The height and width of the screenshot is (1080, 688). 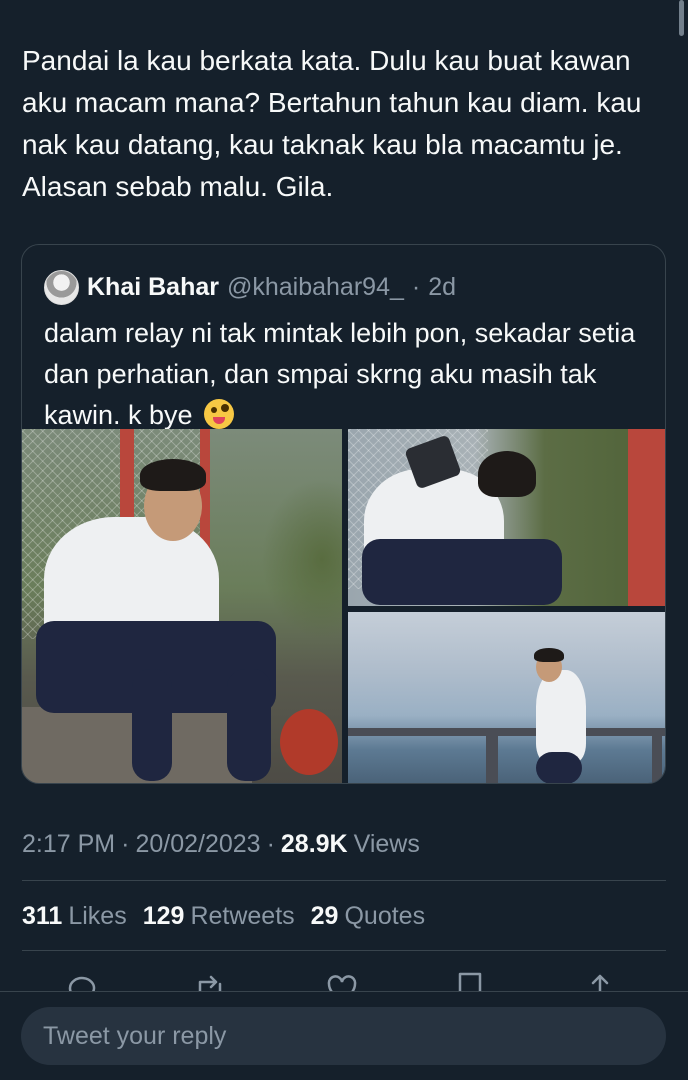 What do you see at coordinates (386, 843) in the screenshot?
I see `views-label: Views` at bounding box center [386, 843].